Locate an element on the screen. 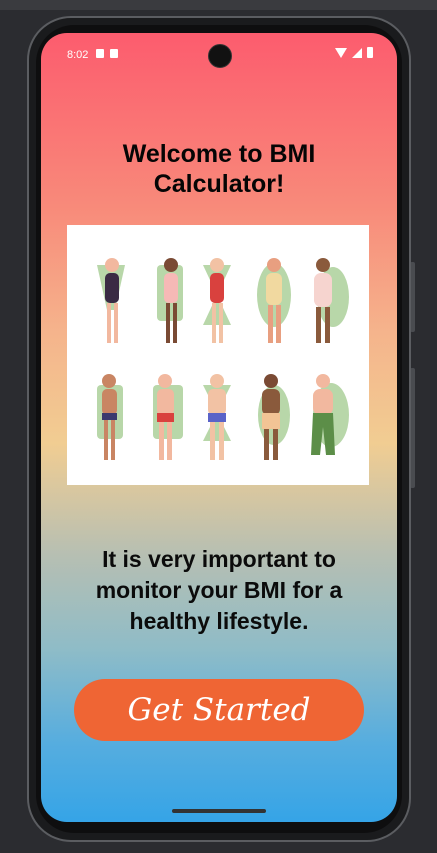 The image size is (437, 853). status-bar: 8:02 is located at coordinates (219, 55).